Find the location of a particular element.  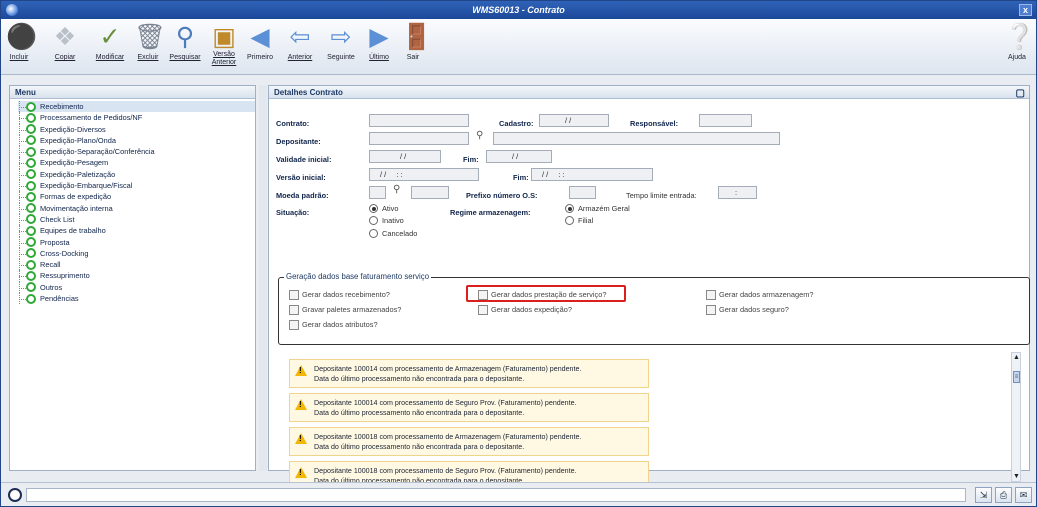

gerar-expedicao-checkbox: Gerar dados expedição? is located at coordinates (525, 310).